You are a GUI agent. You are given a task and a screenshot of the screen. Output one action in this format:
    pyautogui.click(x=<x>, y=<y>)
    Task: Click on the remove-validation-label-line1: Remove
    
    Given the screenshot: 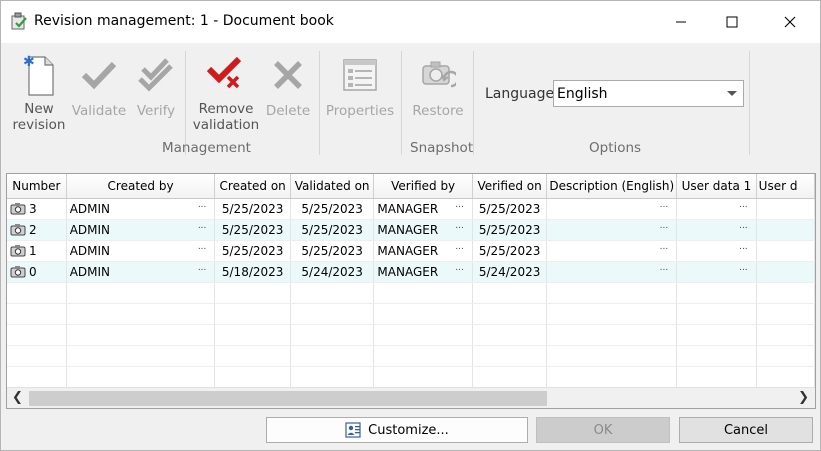 What is the action you would take?
    pyautogui.click(x=226, y=109)
    